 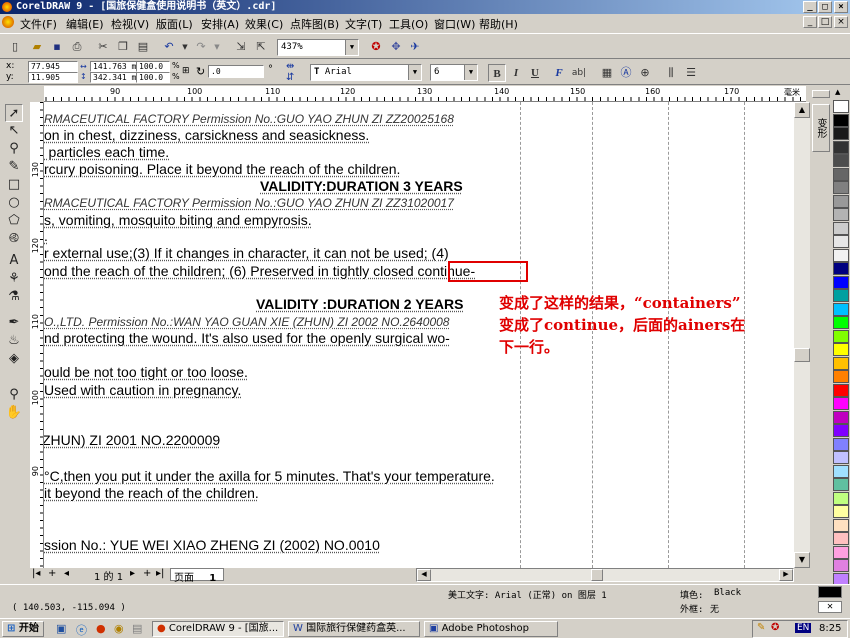 What do you see at coordinates (363, 24) in the screenshot?
I see `menu-text: 文字(T)` at bounding box center [363, 24].